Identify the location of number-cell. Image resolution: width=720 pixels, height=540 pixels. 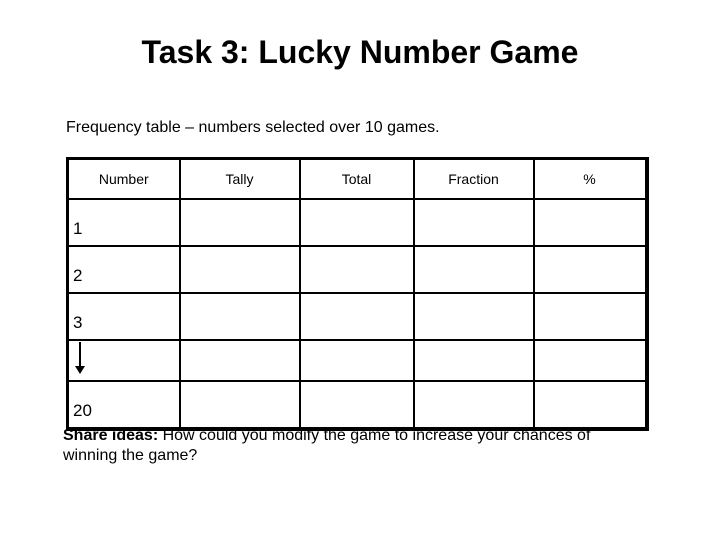
(124, 360).